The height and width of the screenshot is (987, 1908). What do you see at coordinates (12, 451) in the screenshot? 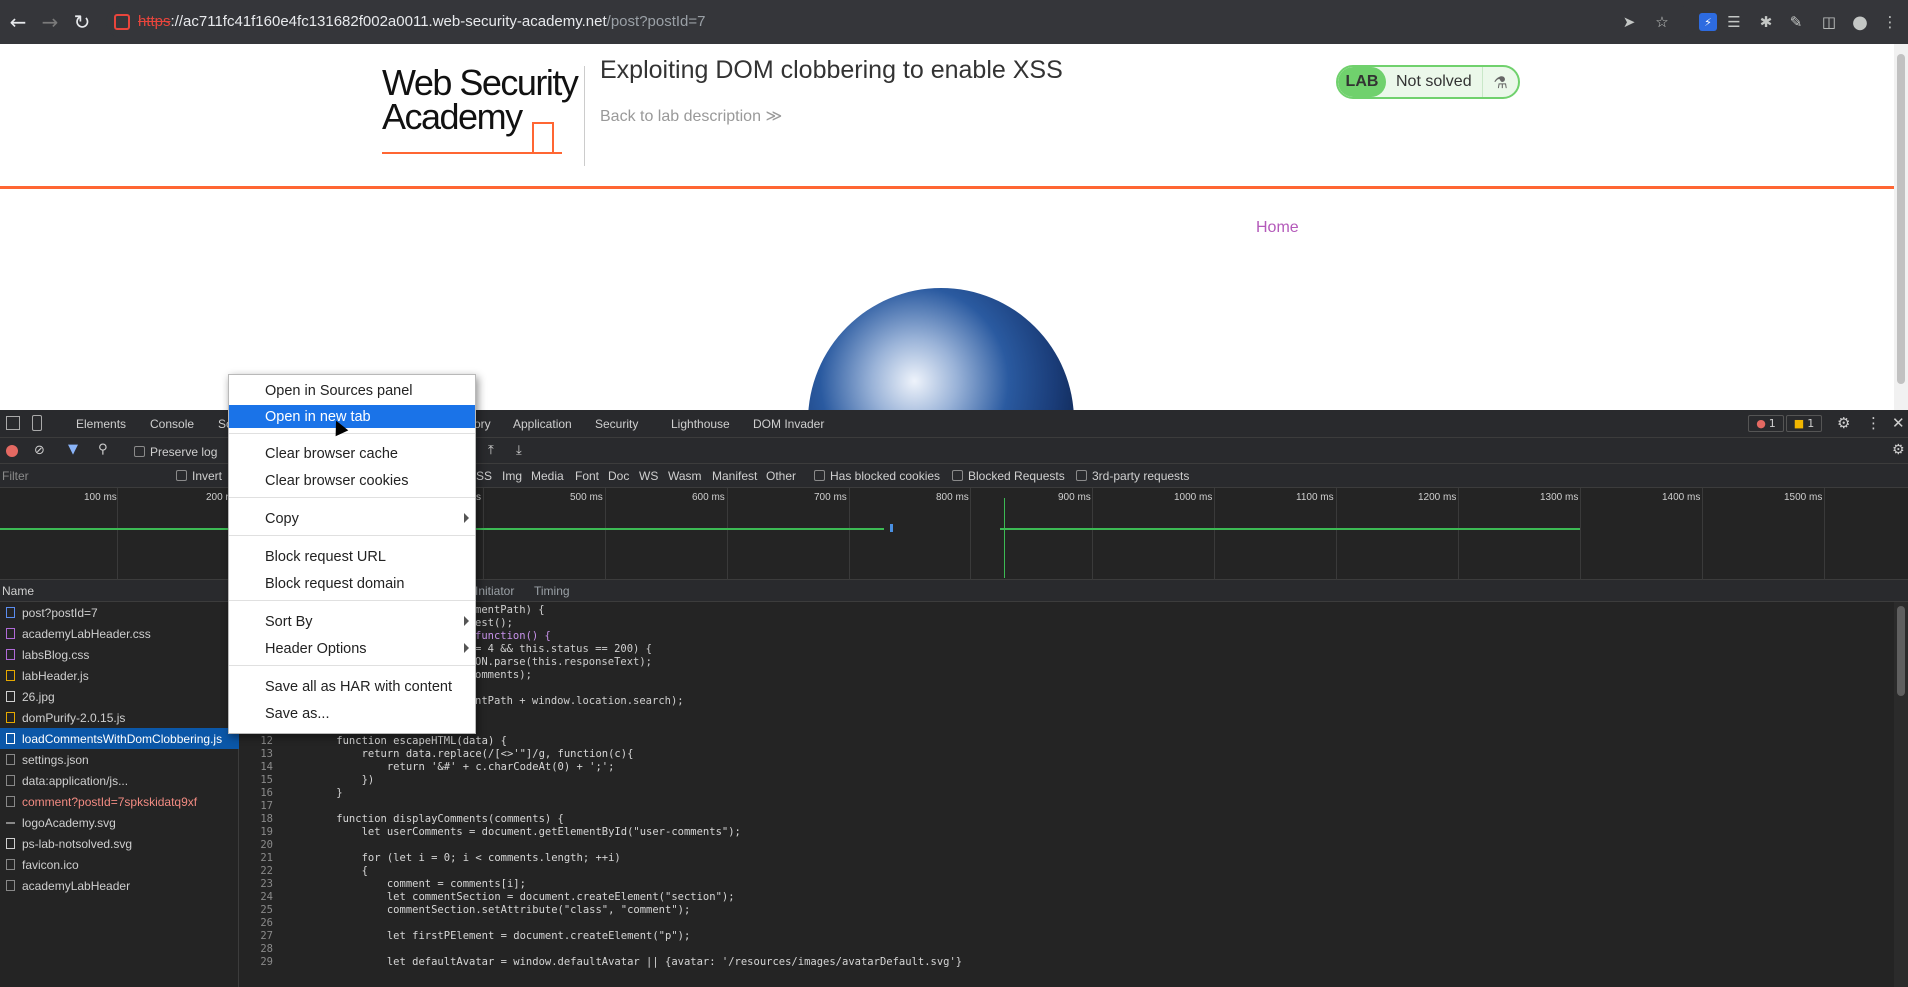
I see `record-icon` at bounding box center [12, 451].